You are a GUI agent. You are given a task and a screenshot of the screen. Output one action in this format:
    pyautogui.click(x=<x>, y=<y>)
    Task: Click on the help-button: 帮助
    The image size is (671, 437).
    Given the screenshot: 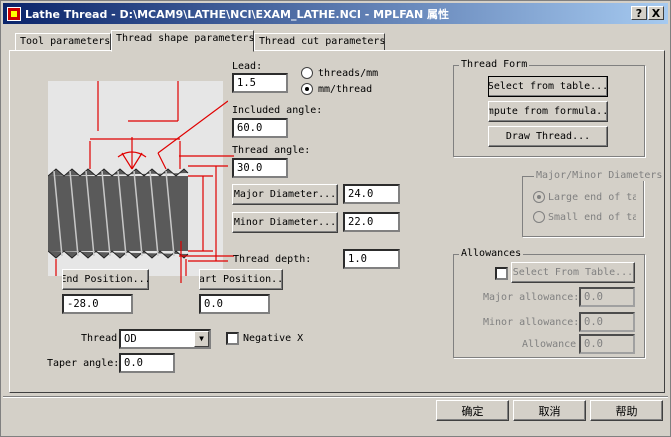 What is the action you would take?
    pyautogui.click(x=626, y=410)
    